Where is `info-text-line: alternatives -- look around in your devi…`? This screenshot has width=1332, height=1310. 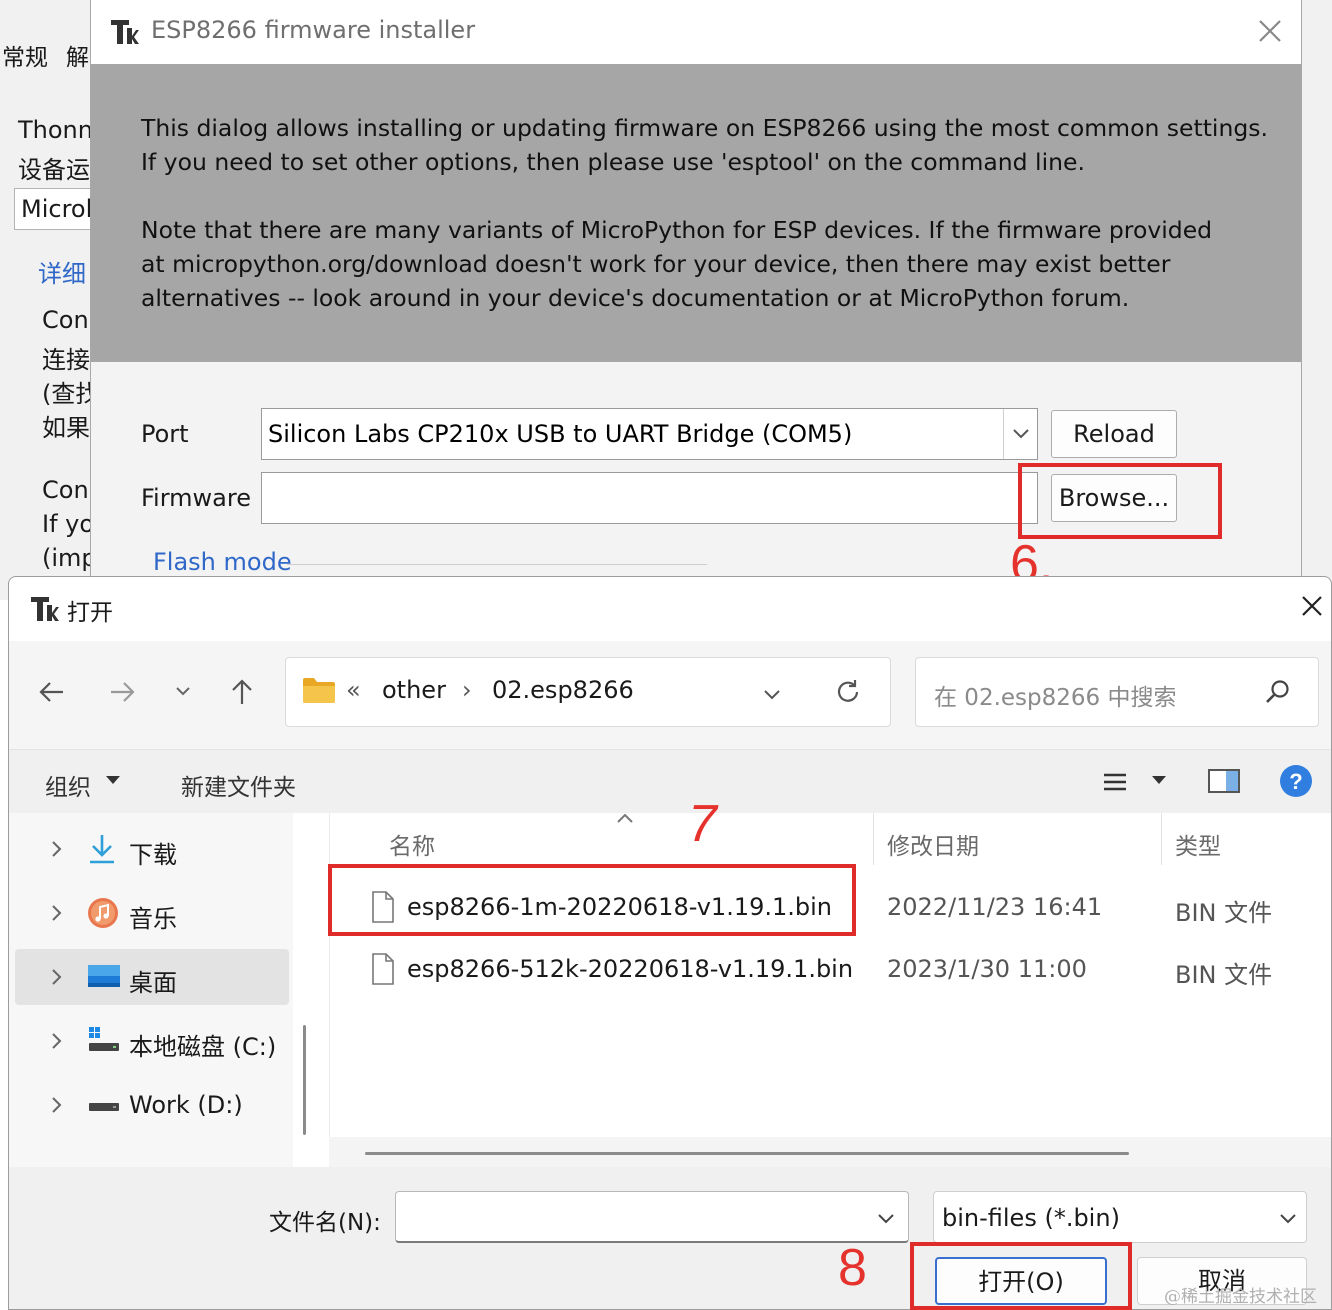
info-text-line: alternatives -- look around in your devi… is located at coordinates (635, 298).